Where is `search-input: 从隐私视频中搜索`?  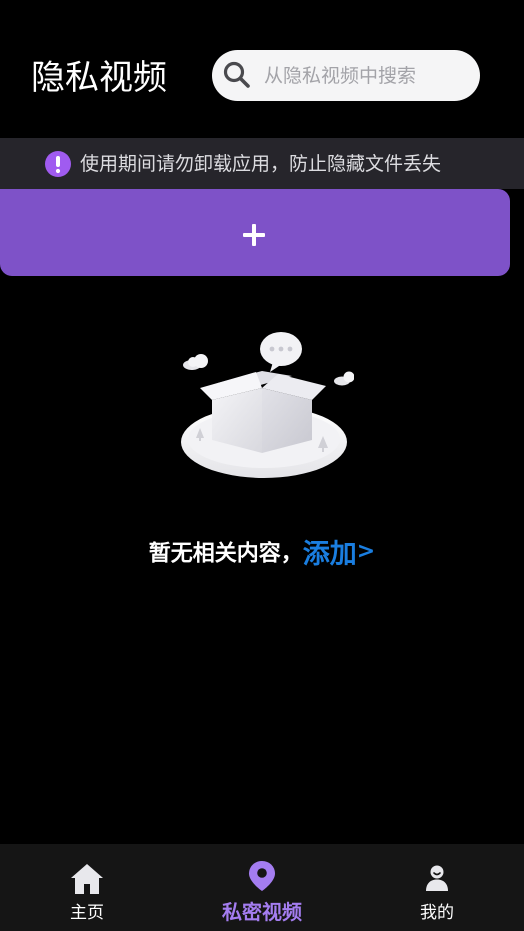
search-input: 从隐私视频中搜索 is located at coordinates (346, 75).